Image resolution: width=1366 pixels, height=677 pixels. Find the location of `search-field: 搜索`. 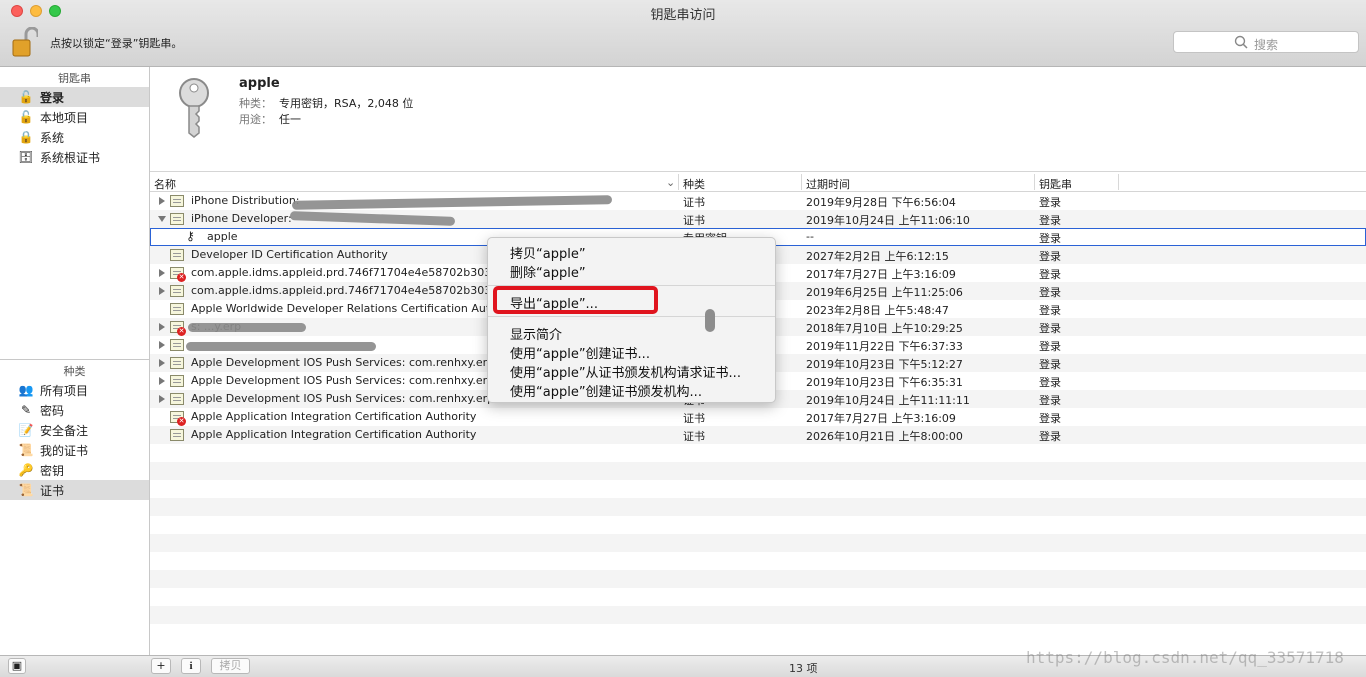

search-field: 搜索 is located at coordinates (1266, 42).